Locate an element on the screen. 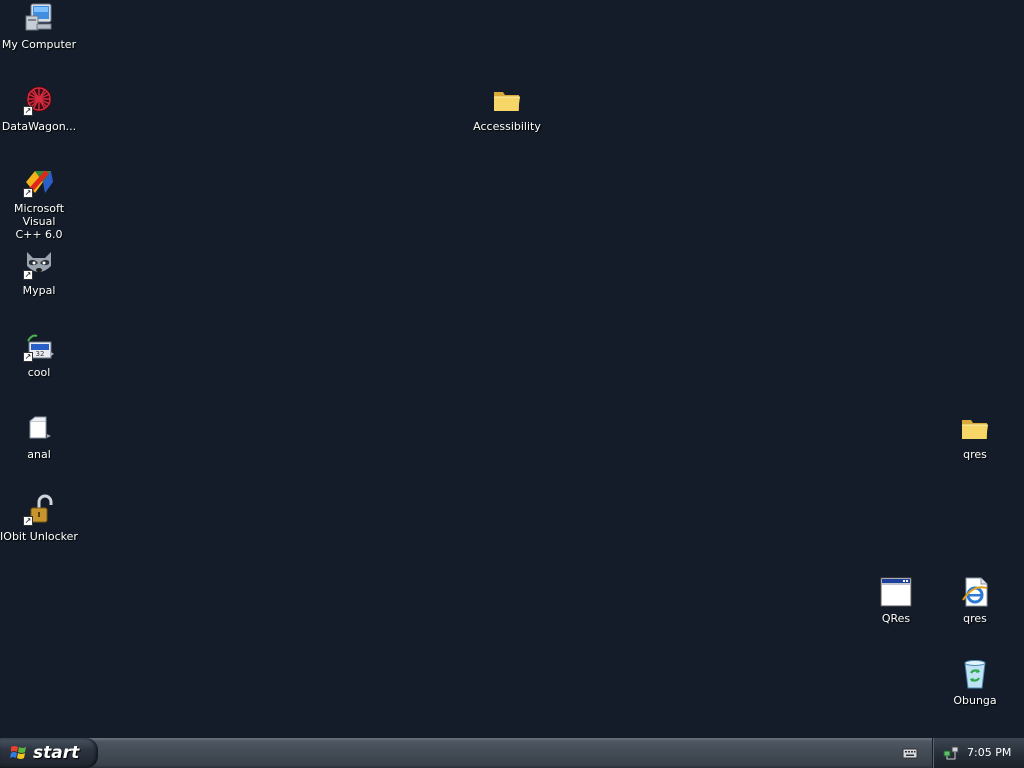 The image size is (1024, 768). desktop-icon-qres-app: QRes is located at coordinates (896, 614).